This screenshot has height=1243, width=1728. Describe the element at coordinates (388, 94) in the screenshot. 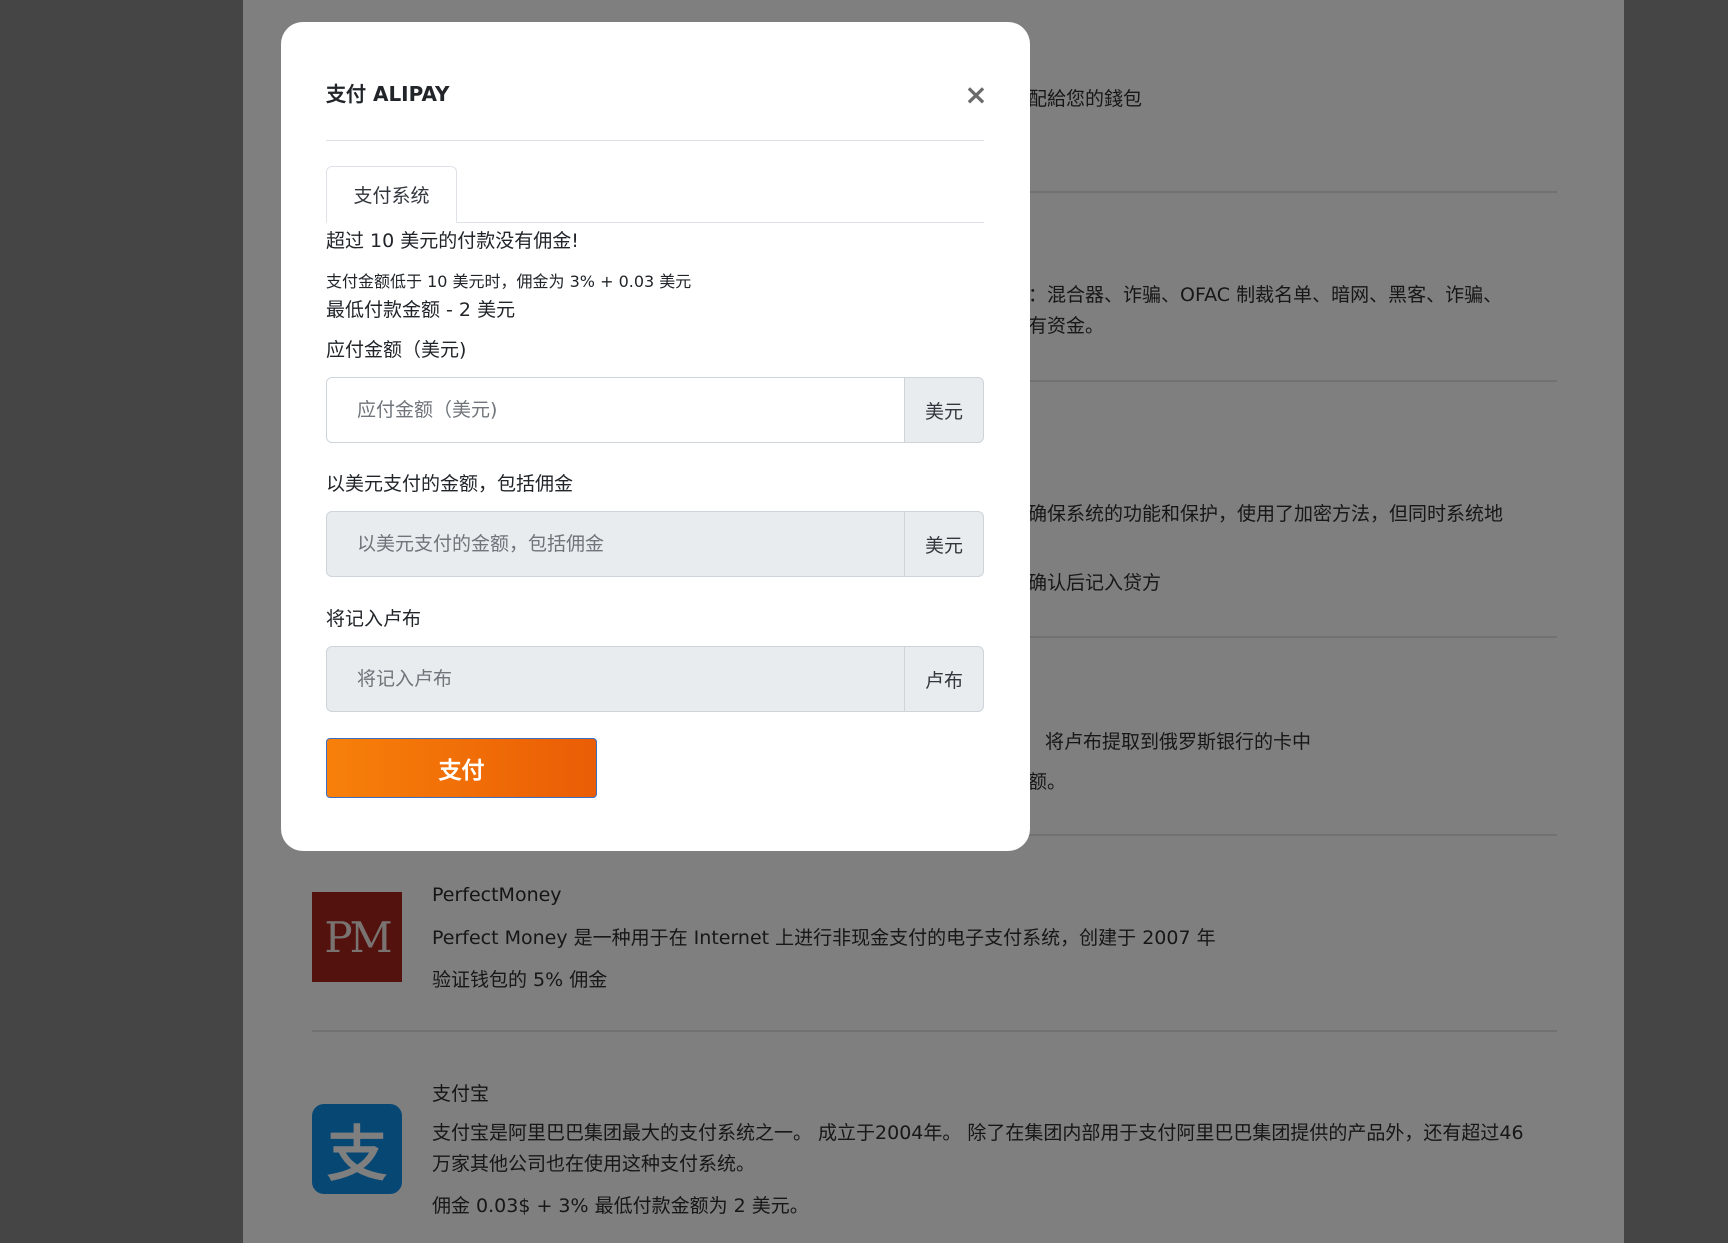

I see `modal-title: 支付 ALIPAY` at that location.